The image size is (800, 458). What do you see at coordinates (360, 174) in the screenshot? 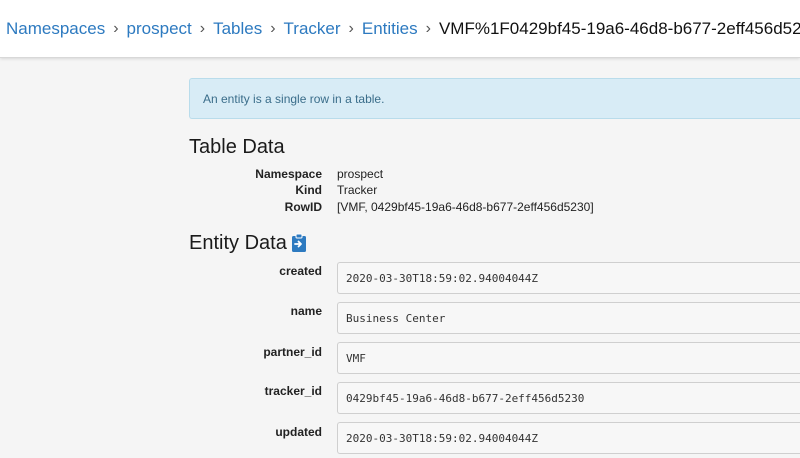
I see `table-data-value-namespace: prospect` at bounding box center [360, 174].